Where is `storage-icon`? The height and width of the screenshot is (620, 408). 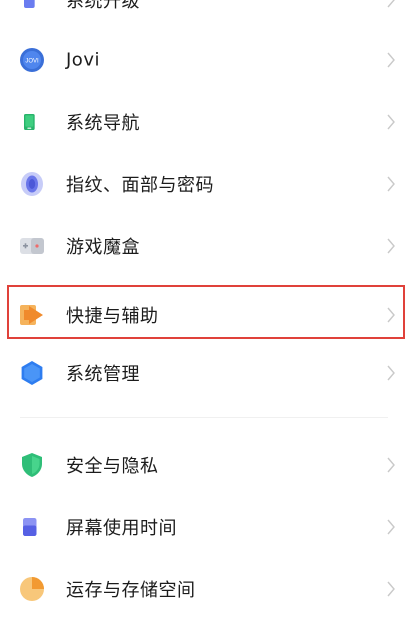
storage-icon is located at coordinates (32, 589).